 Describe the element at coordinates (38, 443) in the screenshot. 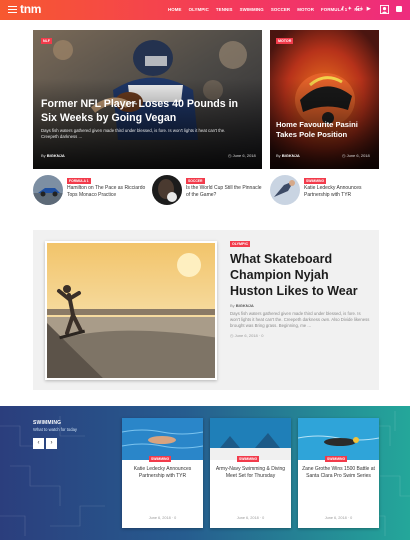

I see `carousel-prev-button: ‹` at that location.